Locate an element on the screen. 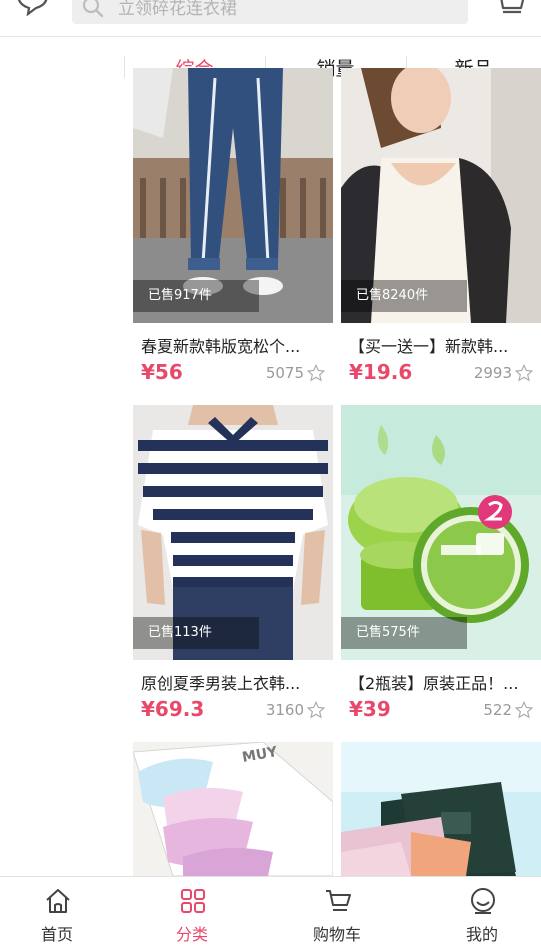 Image resolution: width=541 pixels, height=948 pixels. nav-cart: 购物车 is located at coordinates (337, 912).